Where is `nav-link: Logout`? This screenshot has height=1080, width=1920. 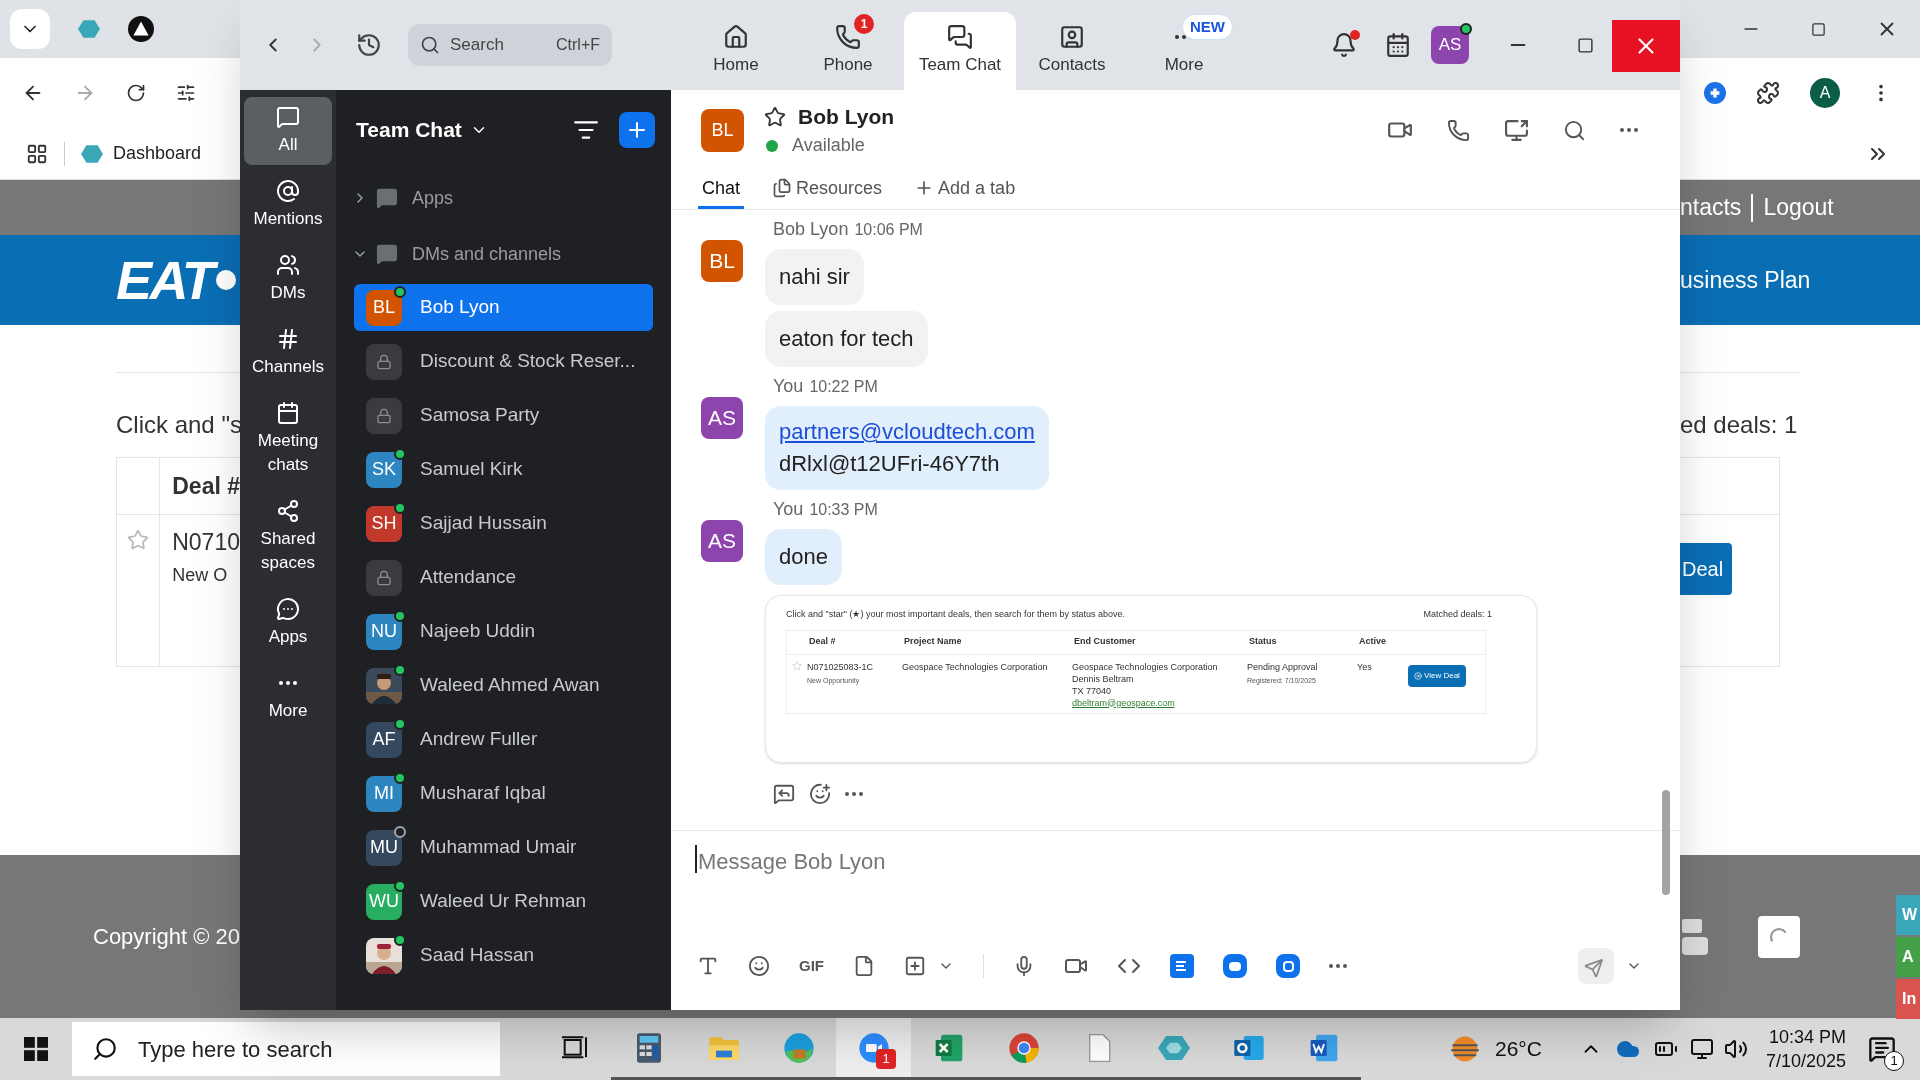
nav-link: Logout is located at coordinates (1798, 207).